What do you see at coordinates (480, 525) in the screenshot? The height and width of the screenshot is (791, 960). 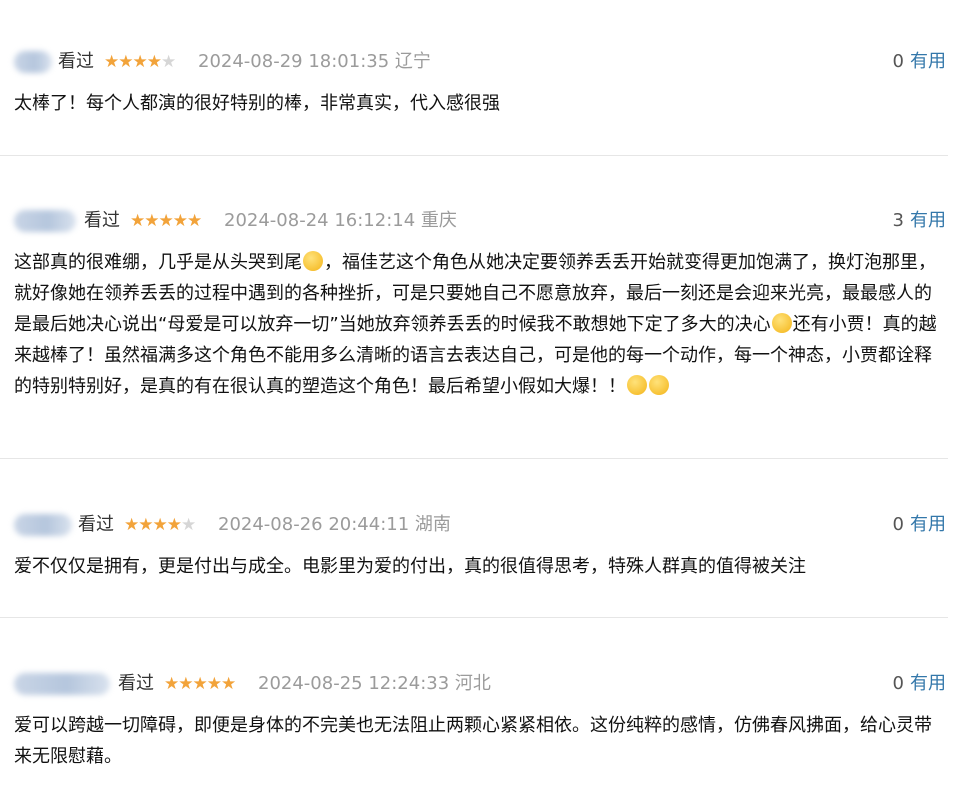 I see `review-meta: 看过 ★★★★★ 2024-08-26 20:44:11 湖南 0 有用` at bounding box center [480, 525].